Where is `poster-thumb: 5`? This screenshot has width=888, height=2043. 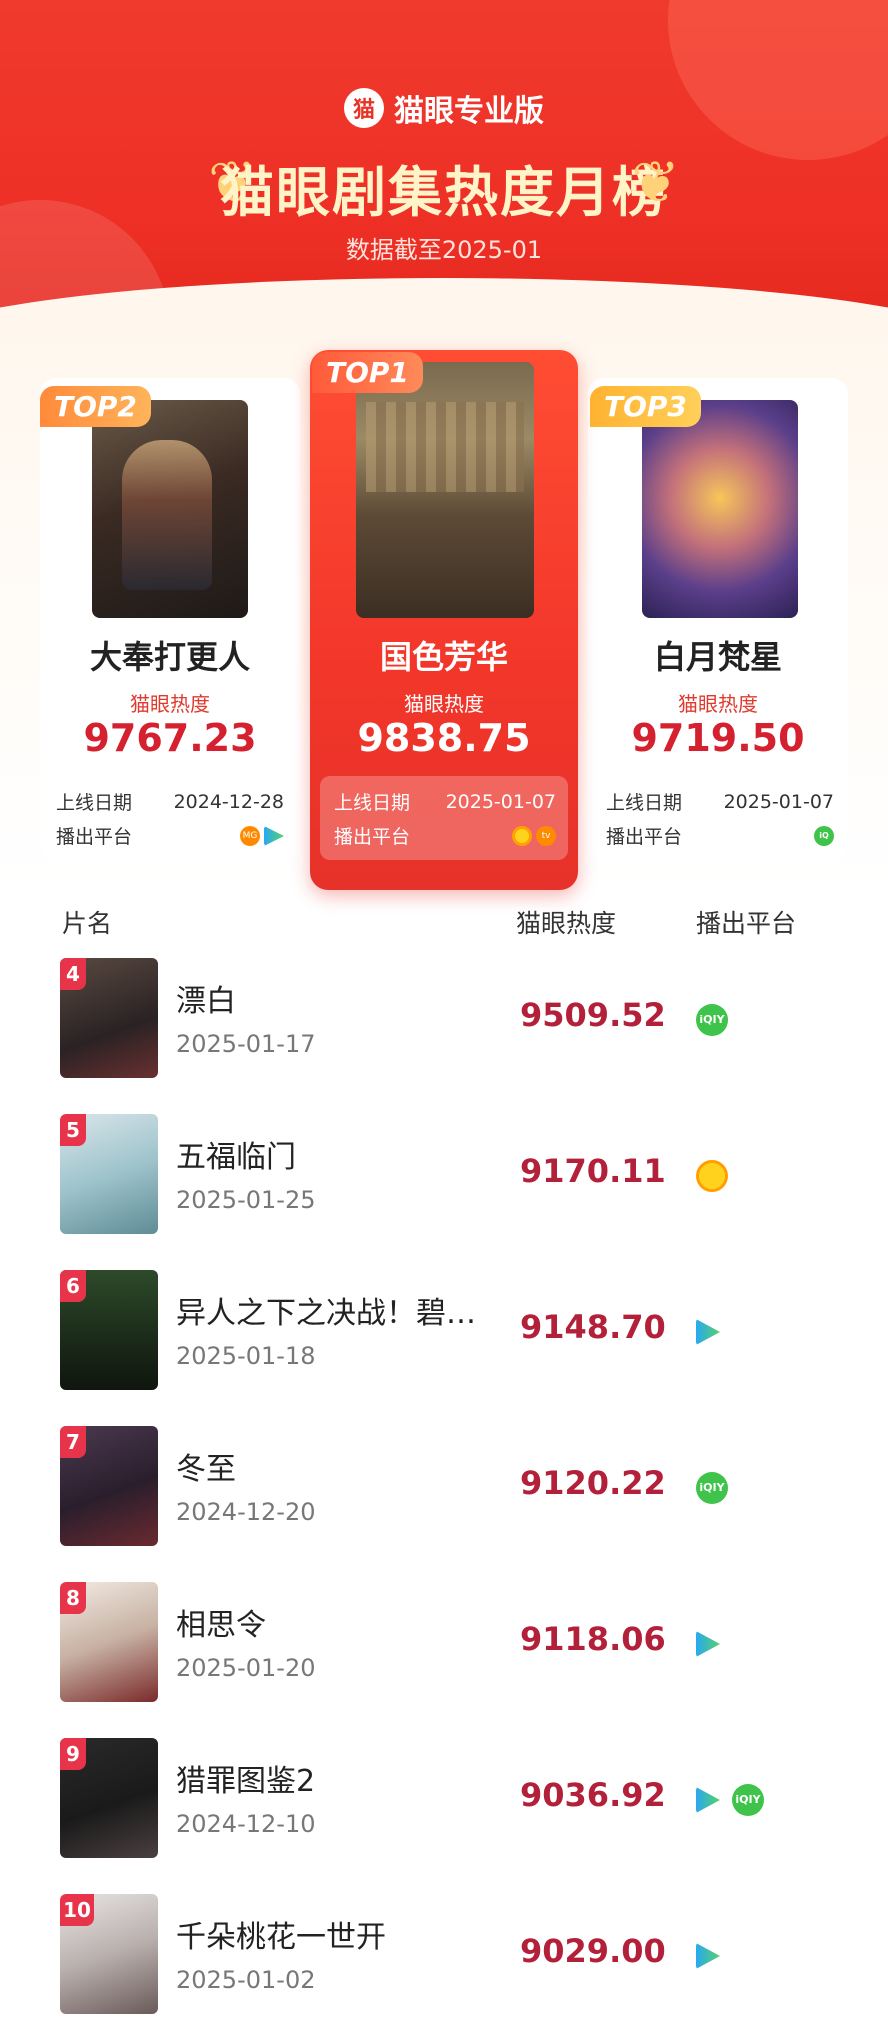
poster-thumb: 5 is located at coordinates (109, 1174).